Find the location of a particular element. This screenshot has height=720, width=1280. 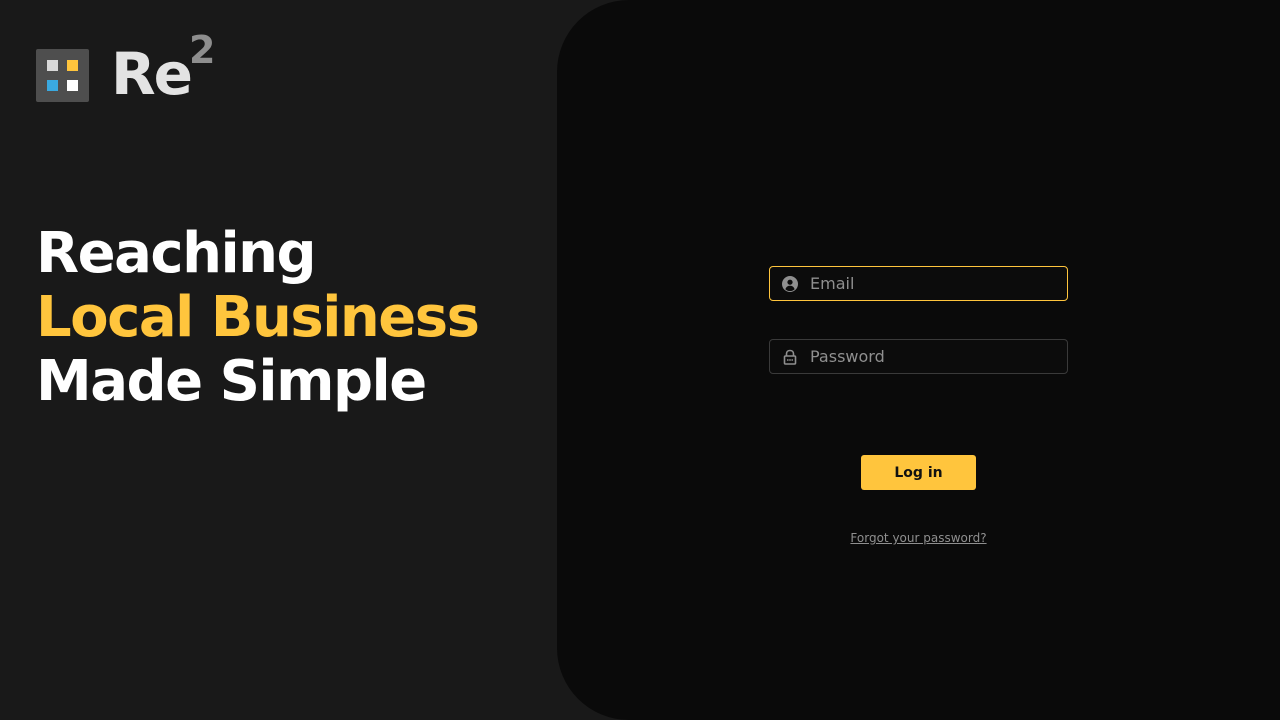

logo-wordmark: Re 2 is located at coordinates (163, 69).